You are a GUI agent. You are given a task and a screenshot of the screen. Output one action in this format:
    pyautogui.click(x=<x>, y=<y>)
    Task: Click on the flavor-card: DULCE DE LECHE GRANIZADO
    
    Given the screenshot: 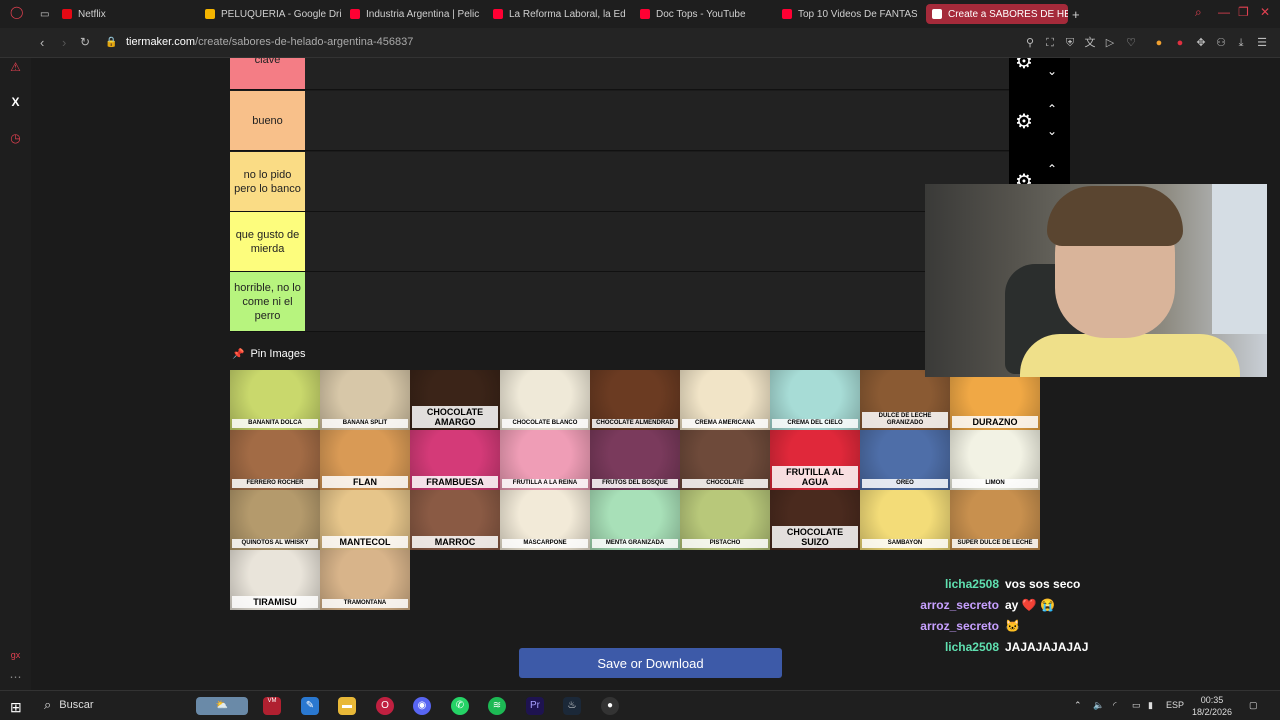 What is the action you would take?
    pyautogui.click(x=905, y=400)
    